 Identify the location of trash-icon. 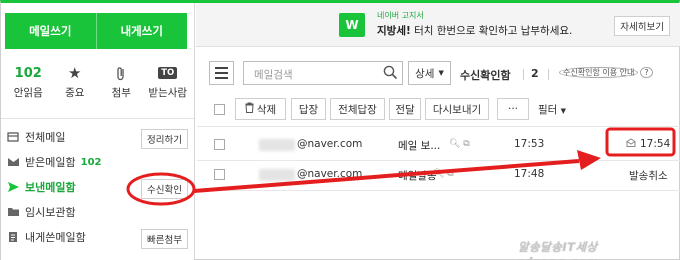
(249, 109).